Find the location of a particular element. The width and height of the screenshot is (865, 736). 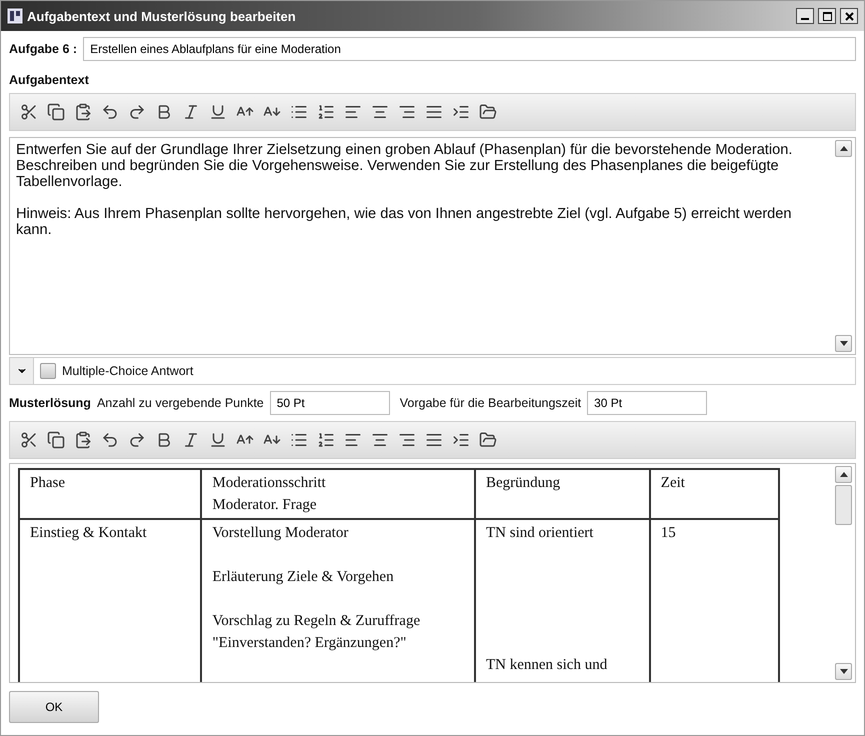

task-label: Aufgabe 6 : is located at coordinates (43, 49).